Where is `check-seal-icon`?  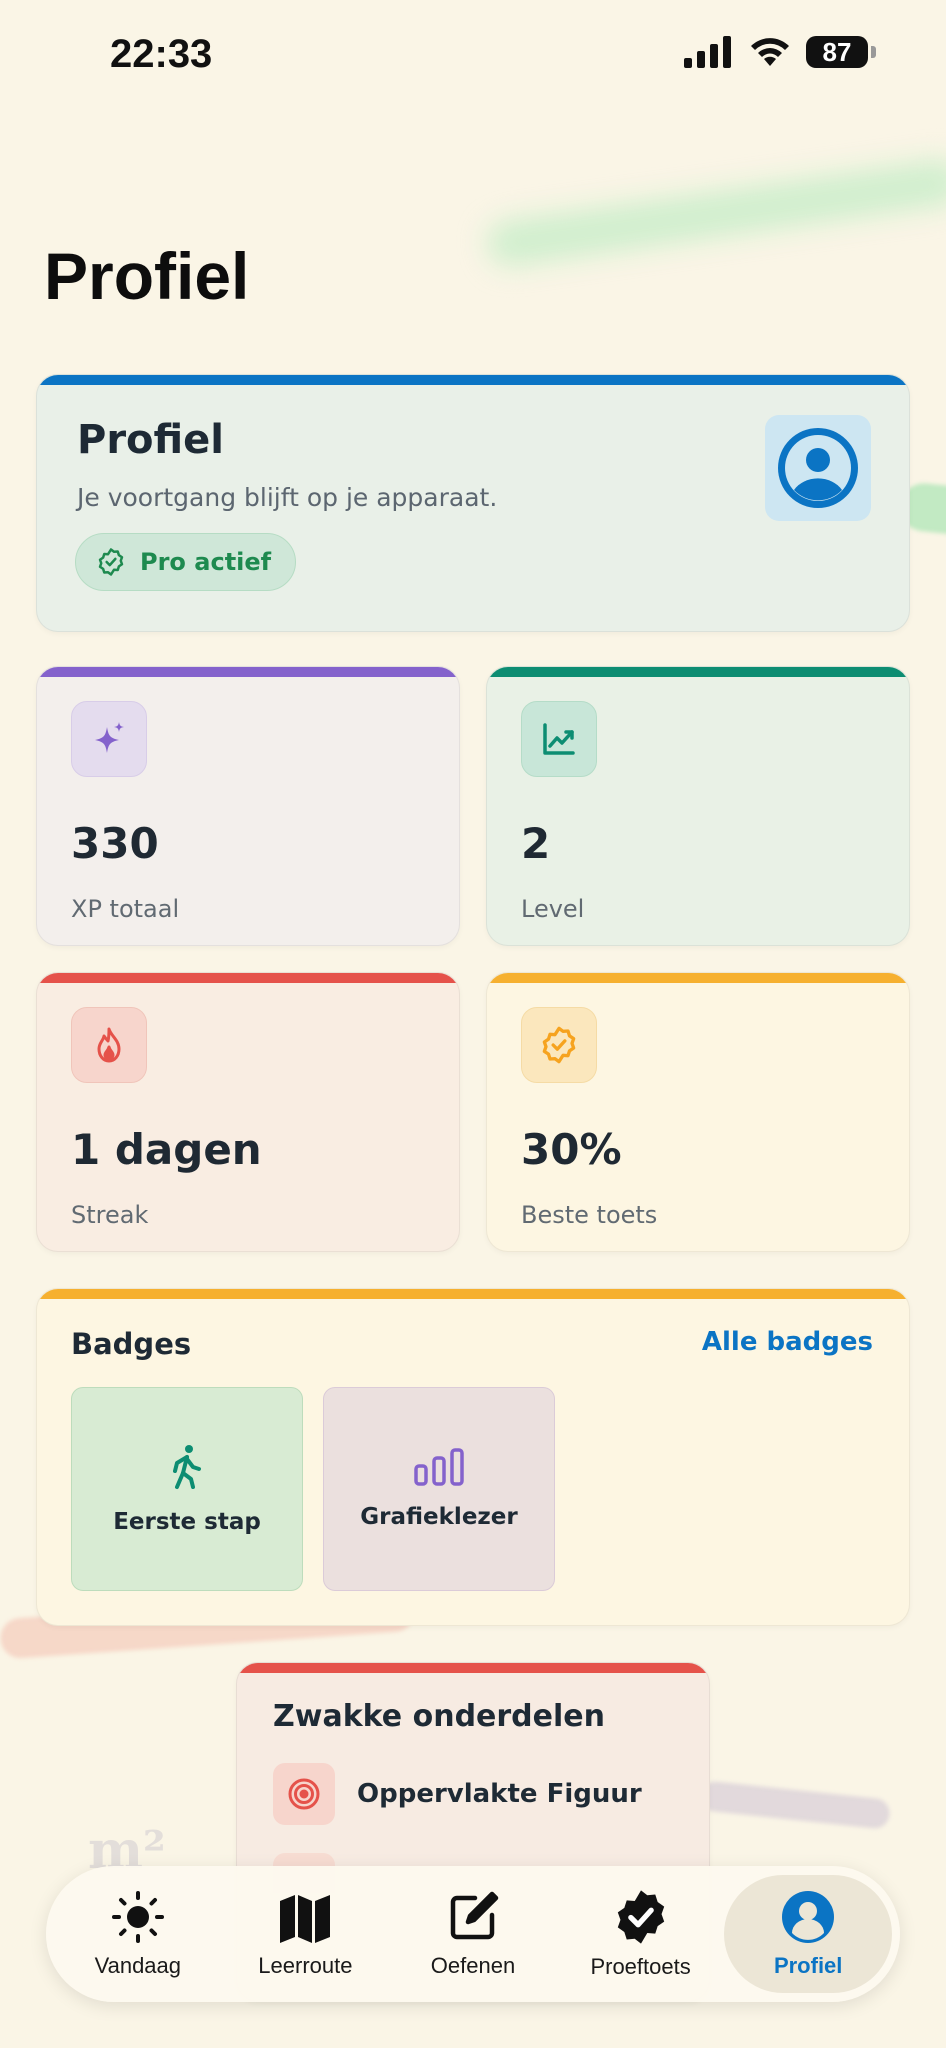 check-seal-icon is located at coordinates (640, 1917).